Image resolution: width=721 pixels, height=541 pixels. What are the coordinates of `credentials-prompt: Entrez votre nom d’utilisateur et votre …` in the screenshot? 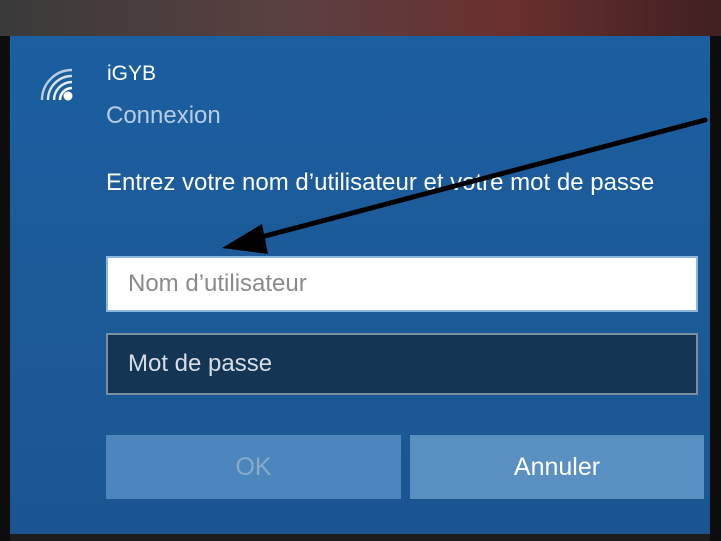 It's located at (380, 182).